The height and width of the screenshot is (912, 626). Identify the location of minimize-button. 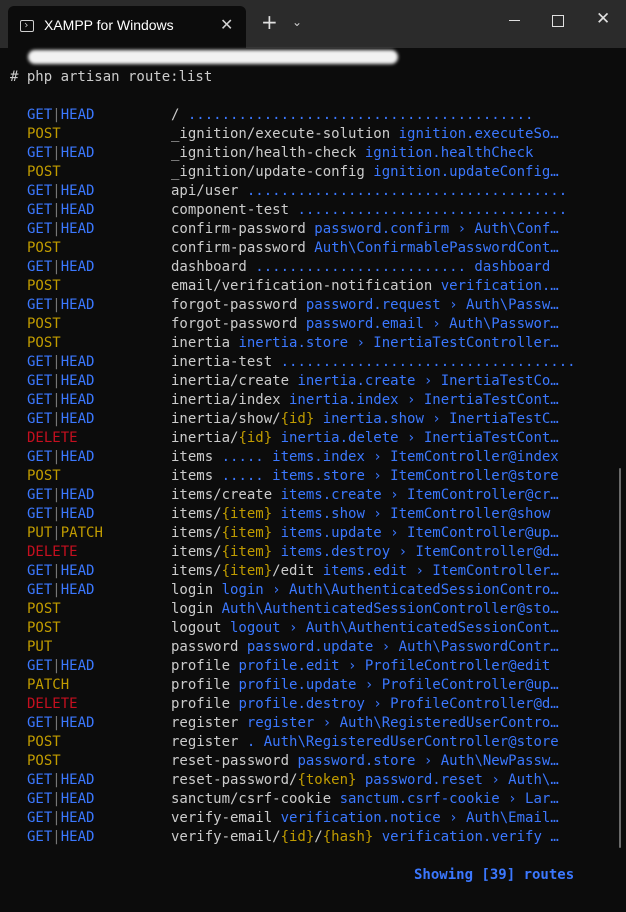
(514, 20).